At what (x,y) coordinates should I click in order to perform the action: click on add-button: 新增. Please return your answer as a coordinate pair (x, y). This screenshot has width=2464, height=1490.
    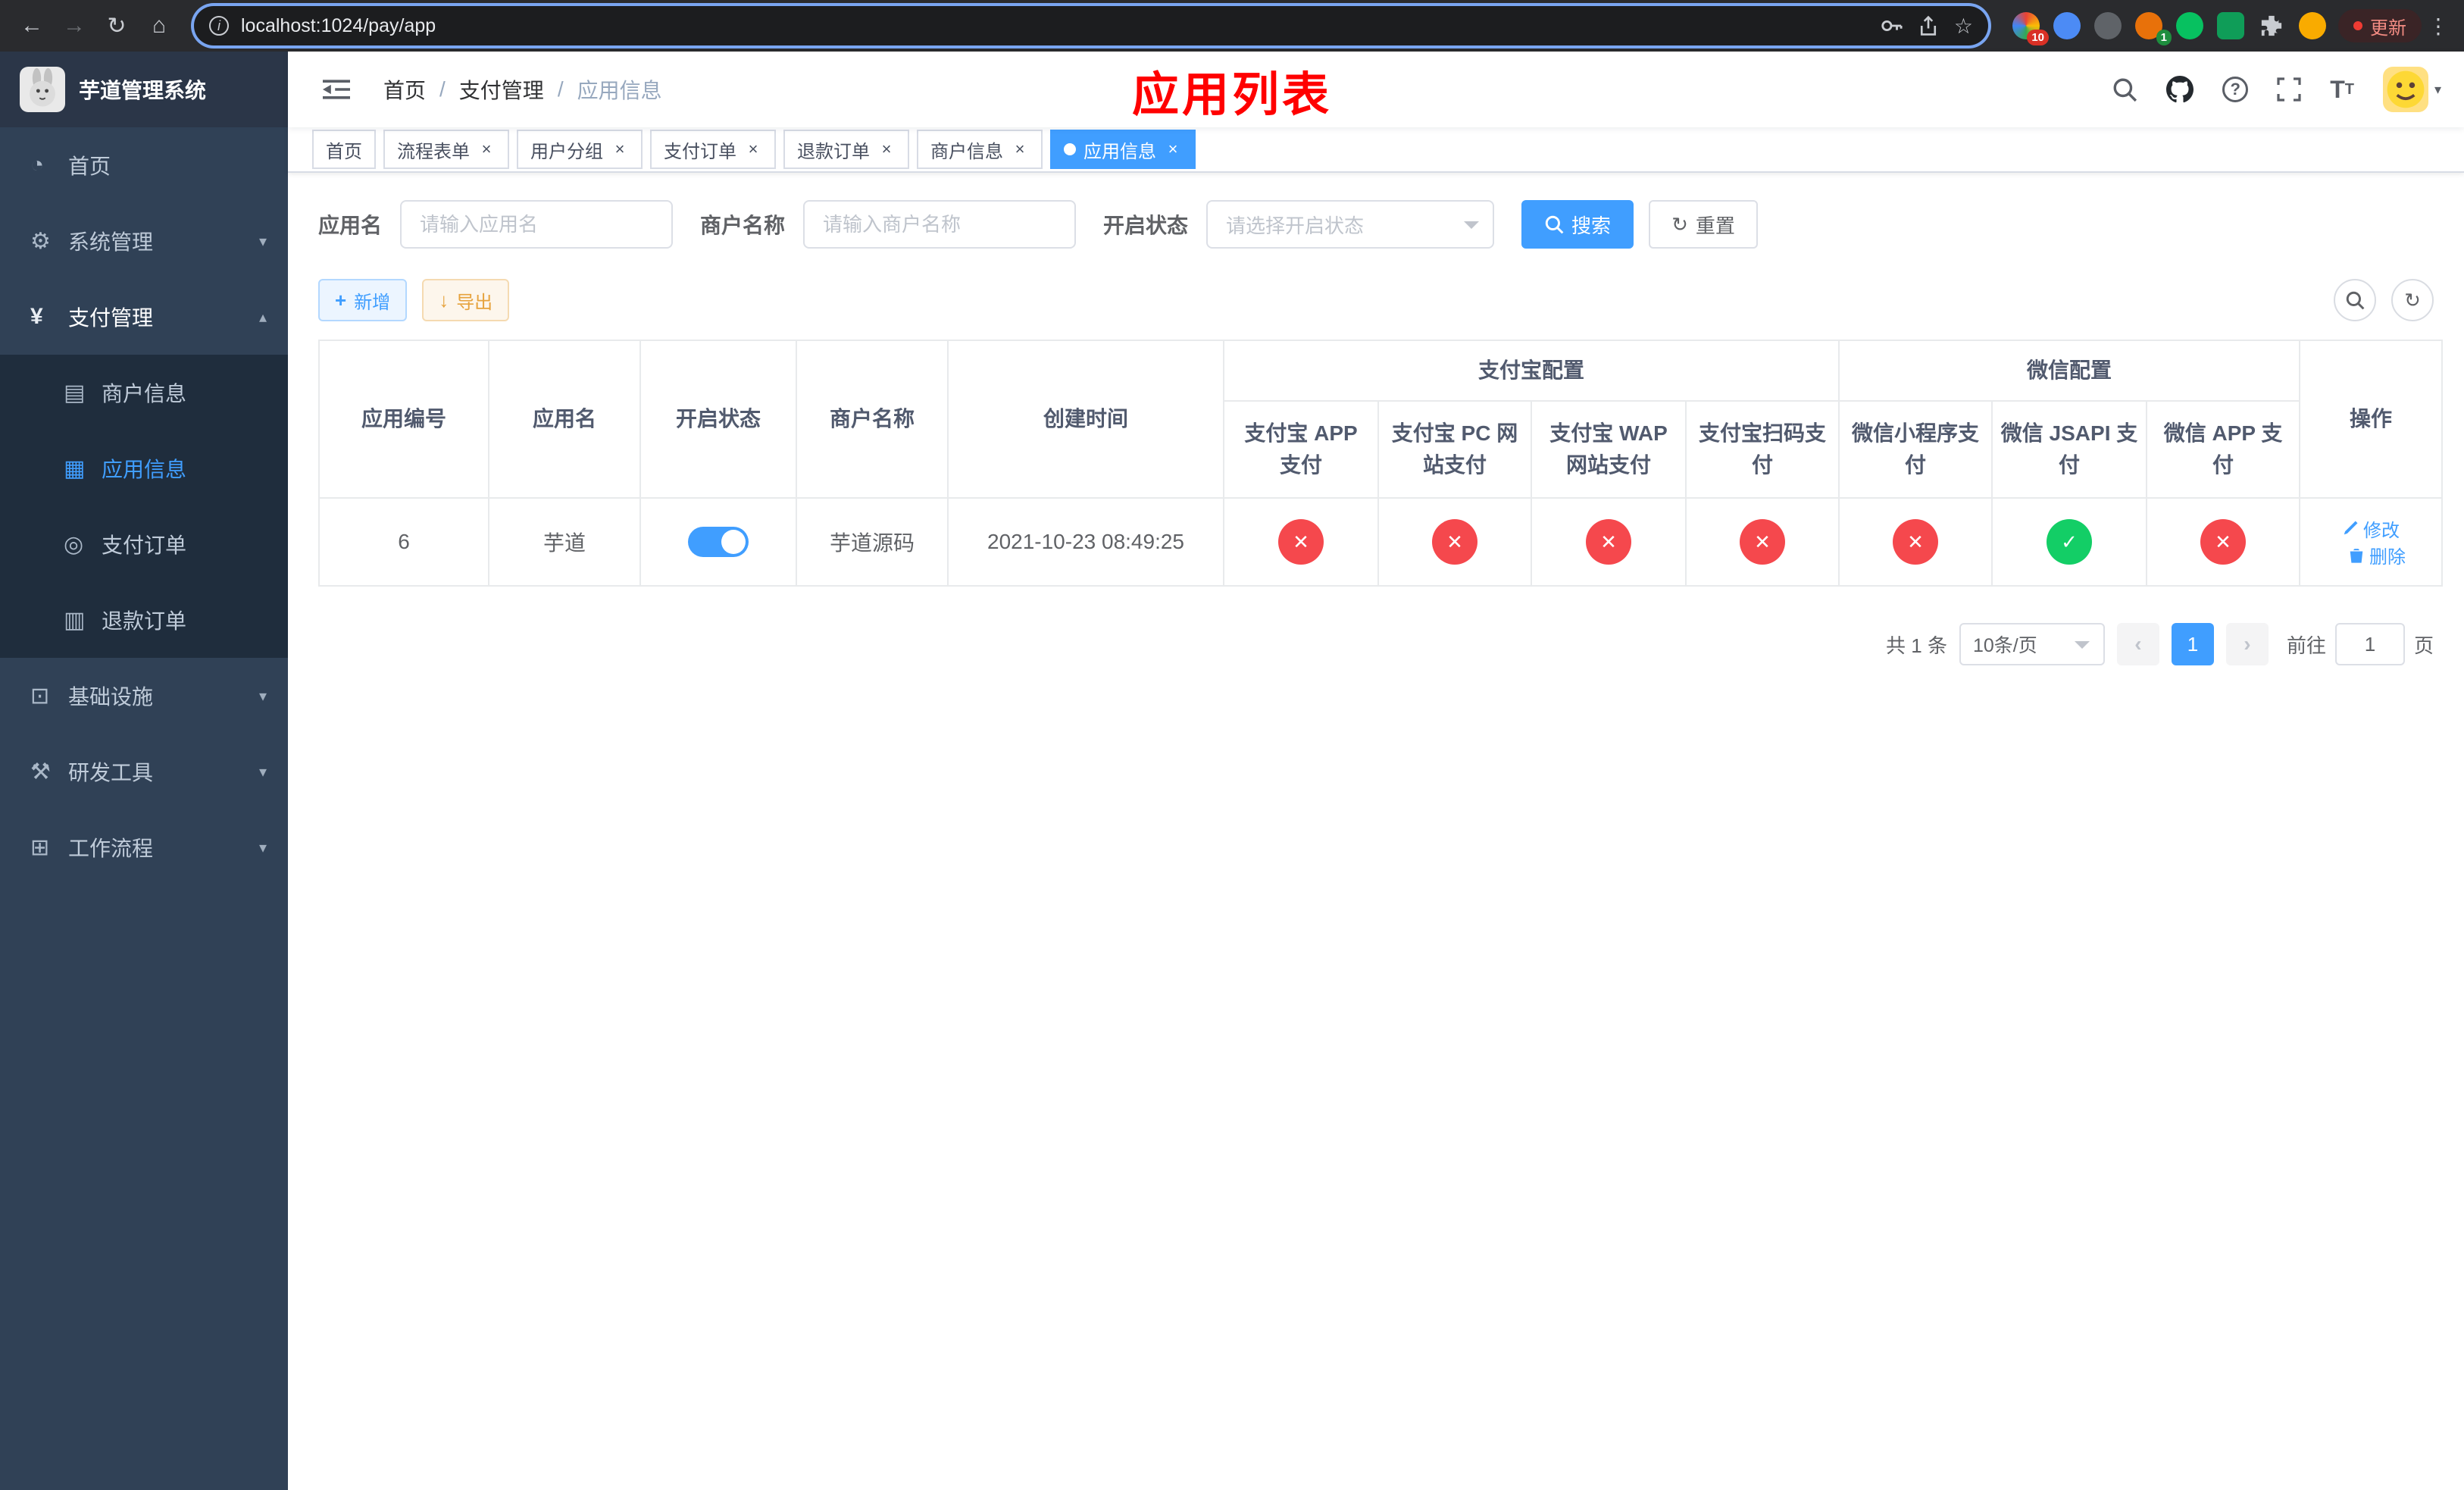
    Looking at the image, I should click on (363, 300).